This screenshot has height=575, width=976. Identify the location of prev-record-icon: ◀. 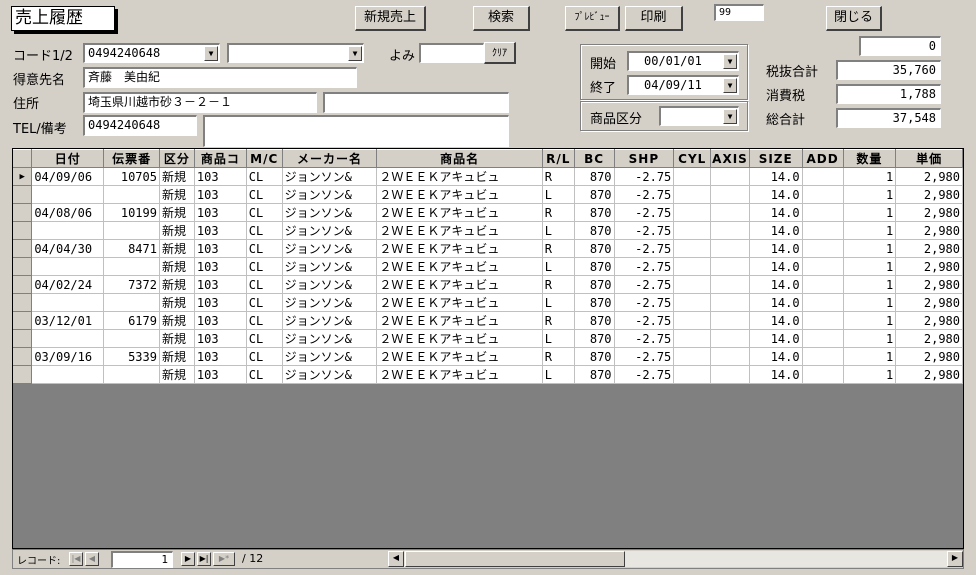
(92, 559).